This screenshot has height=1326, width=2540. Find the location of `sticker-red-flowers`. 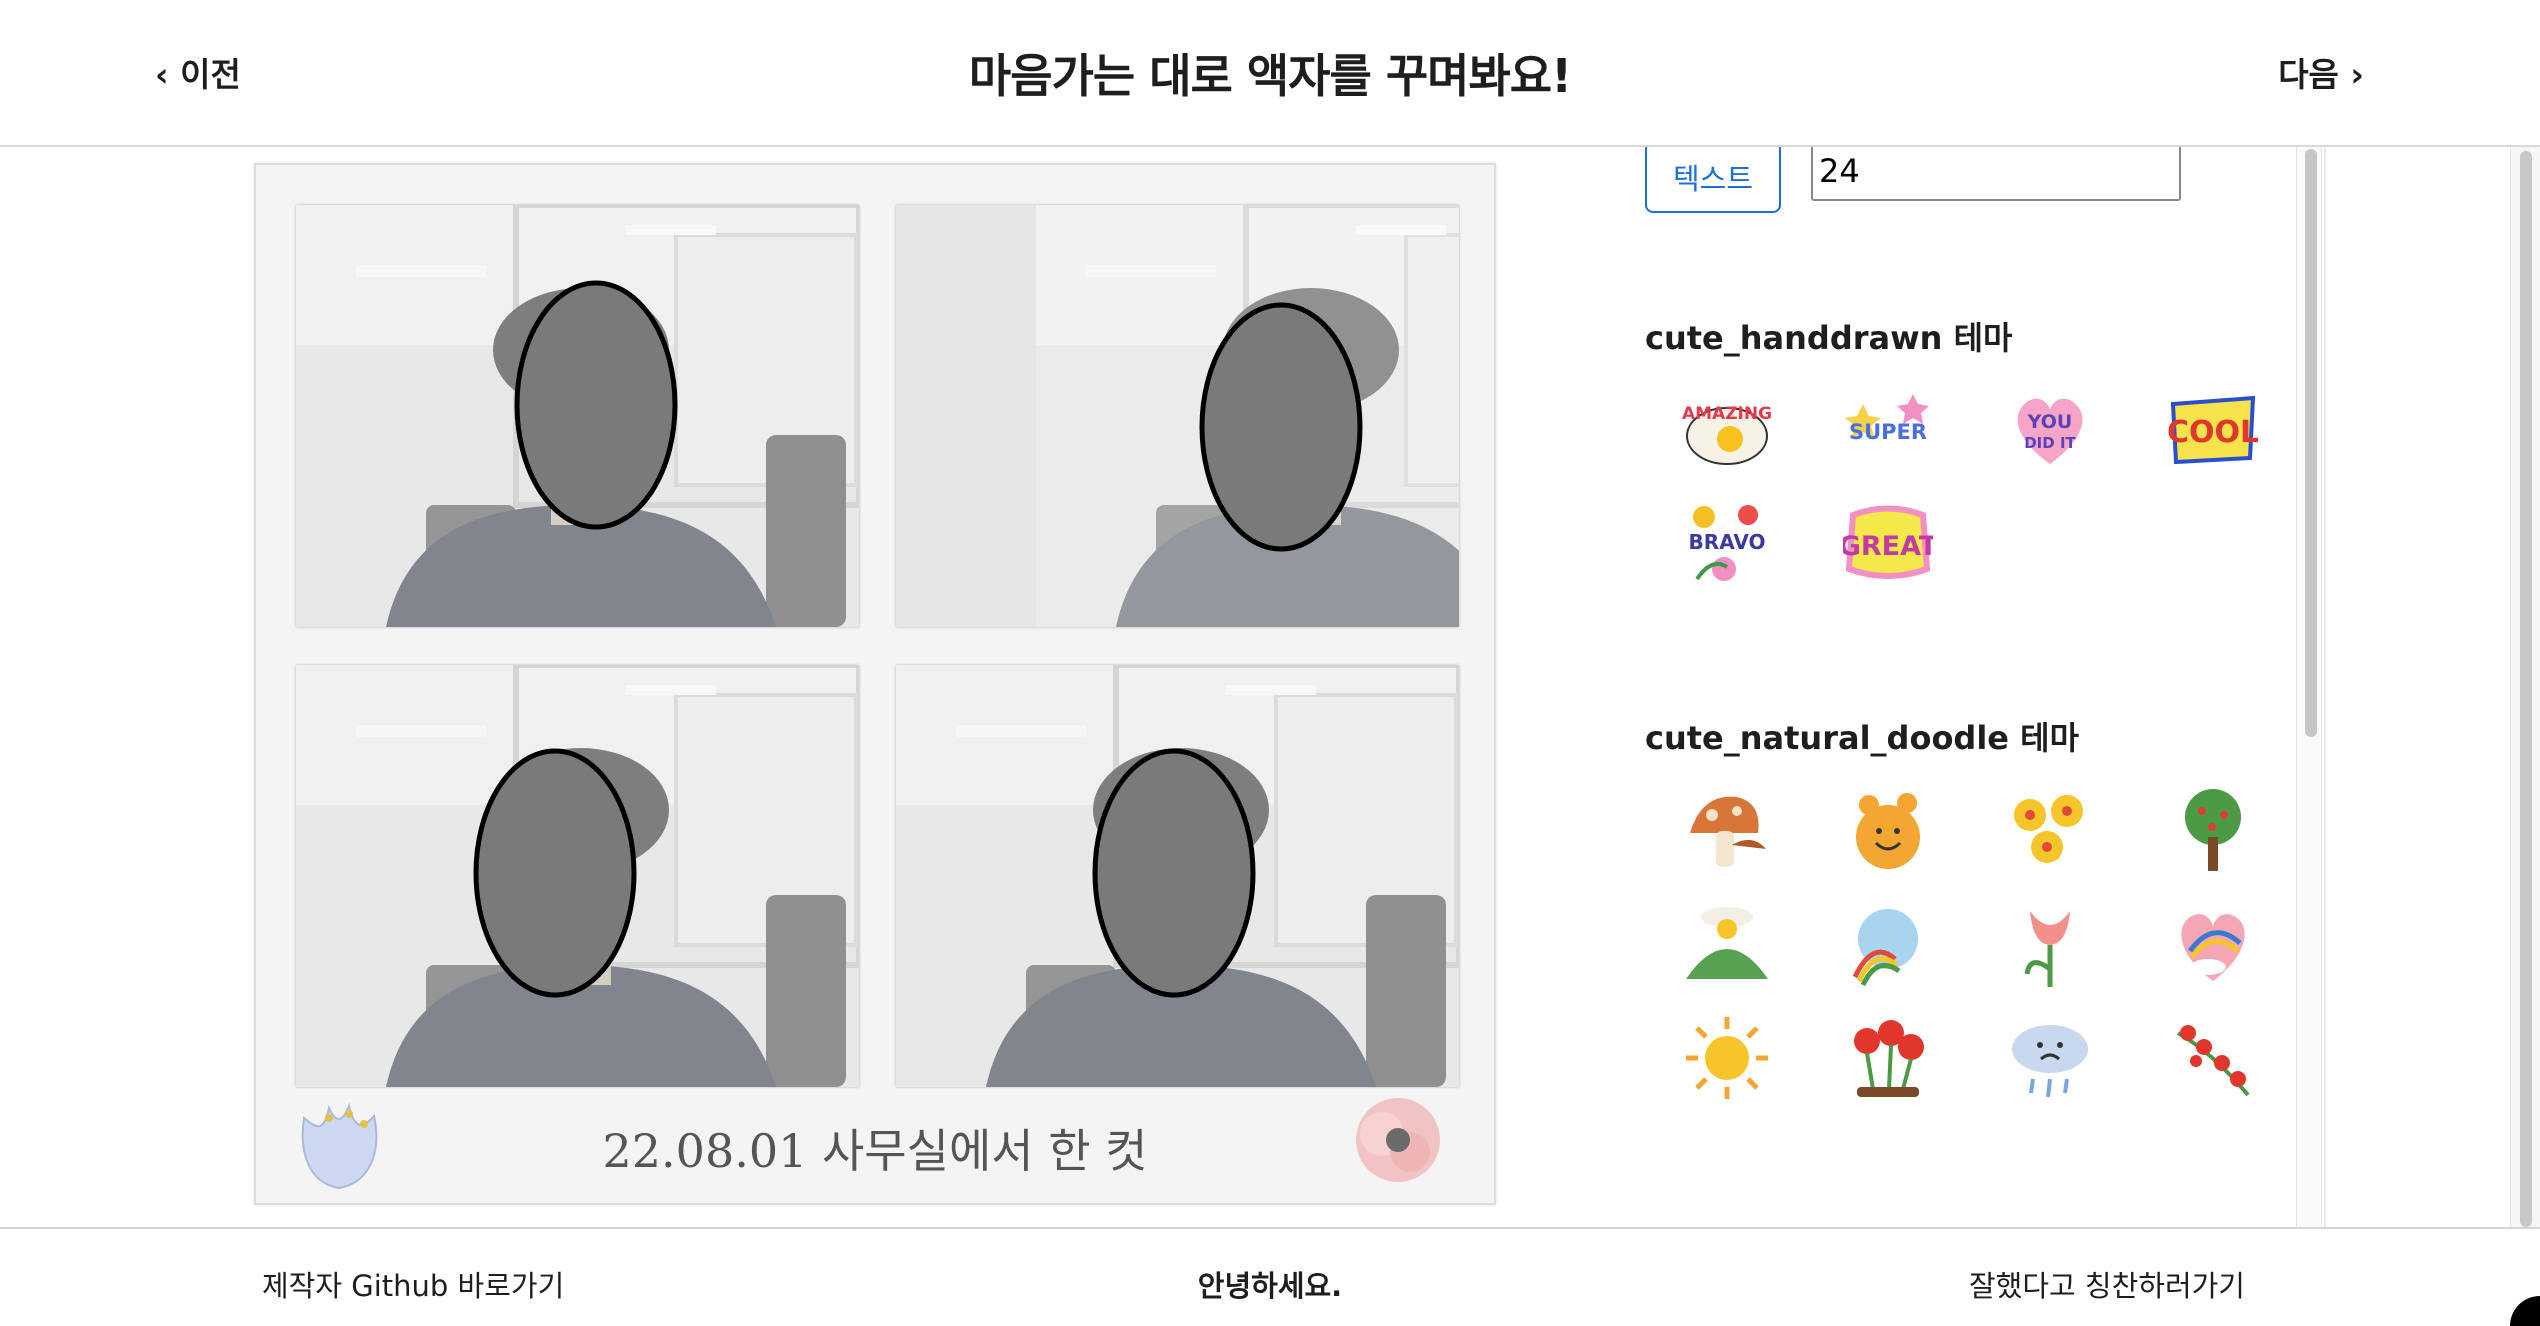

sticker-red-flowers is located at coordinates (1888, 1058).